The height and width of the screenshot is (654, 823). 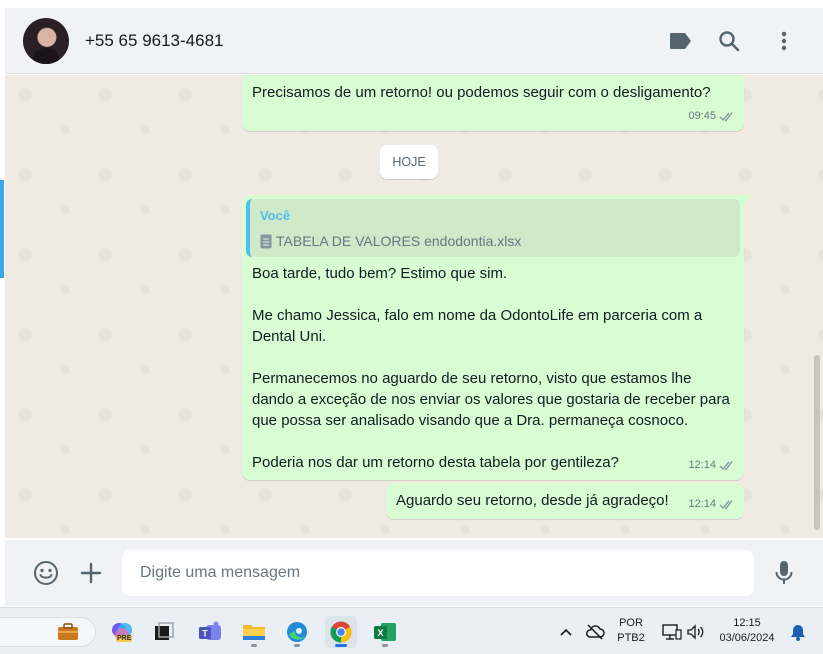 What do you see at coordinates (205, 634) in the screenshot?
I see `svg-text: T` at bounding box center [205, 634].